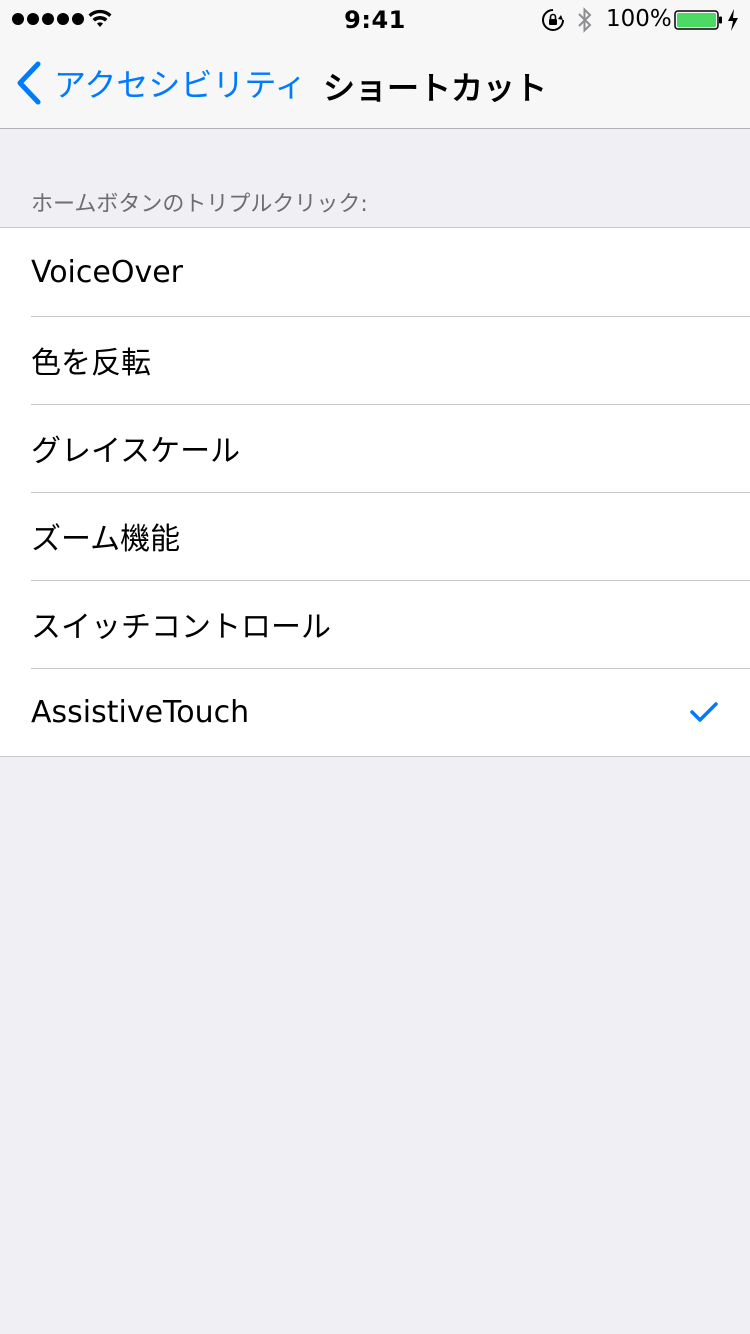  Describe the element at coordinates (199, 204) in the screenshot. I see `section-header: ホームボタンのトリプルクリック:` at that location.